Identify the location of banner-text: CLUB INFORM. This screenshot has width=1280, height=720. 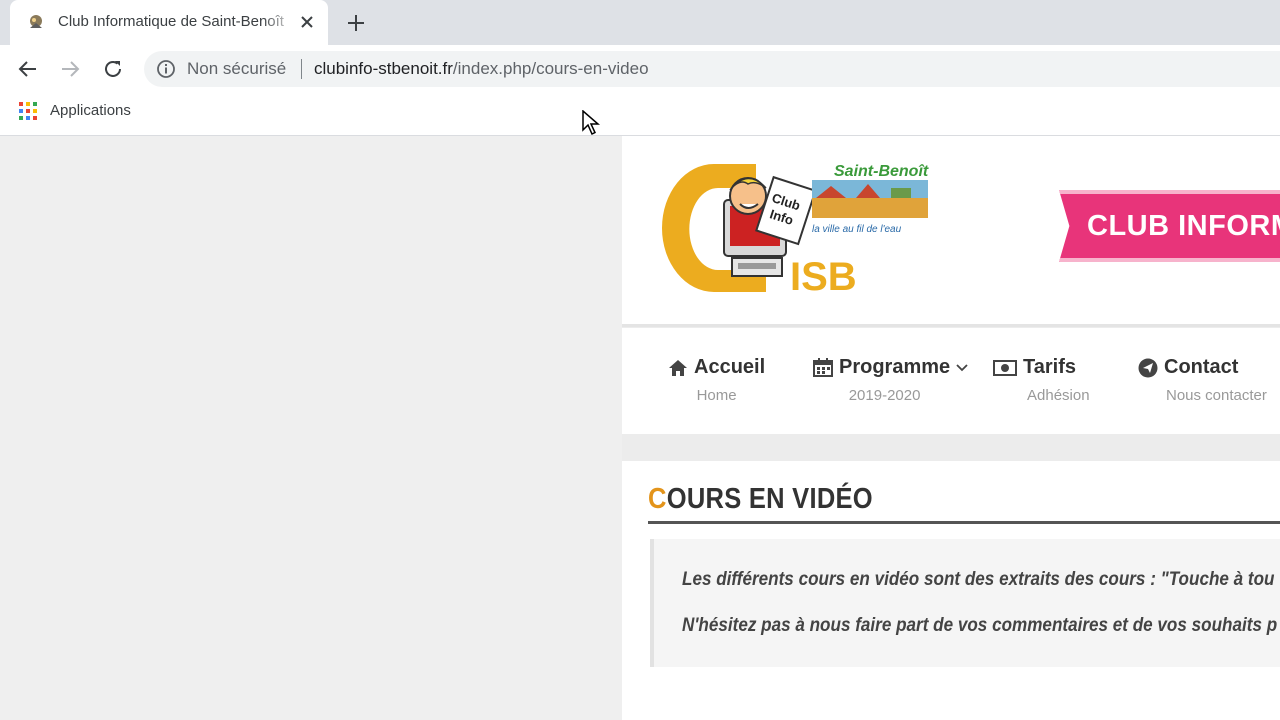
(1183, 226).